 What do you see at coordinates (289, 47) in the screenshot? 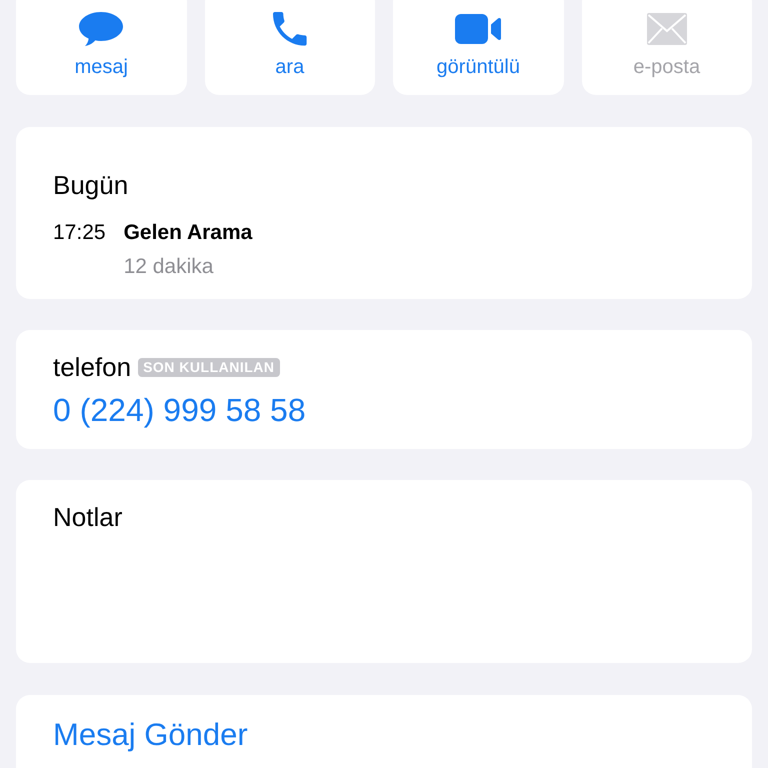
I see `action-button: ara` at bounding box center [289, 47].